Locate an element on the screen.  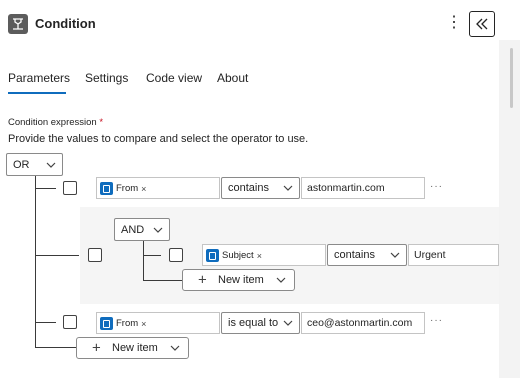
value-text: ceo@astonmartin.com is located at coordinates (360, 323).